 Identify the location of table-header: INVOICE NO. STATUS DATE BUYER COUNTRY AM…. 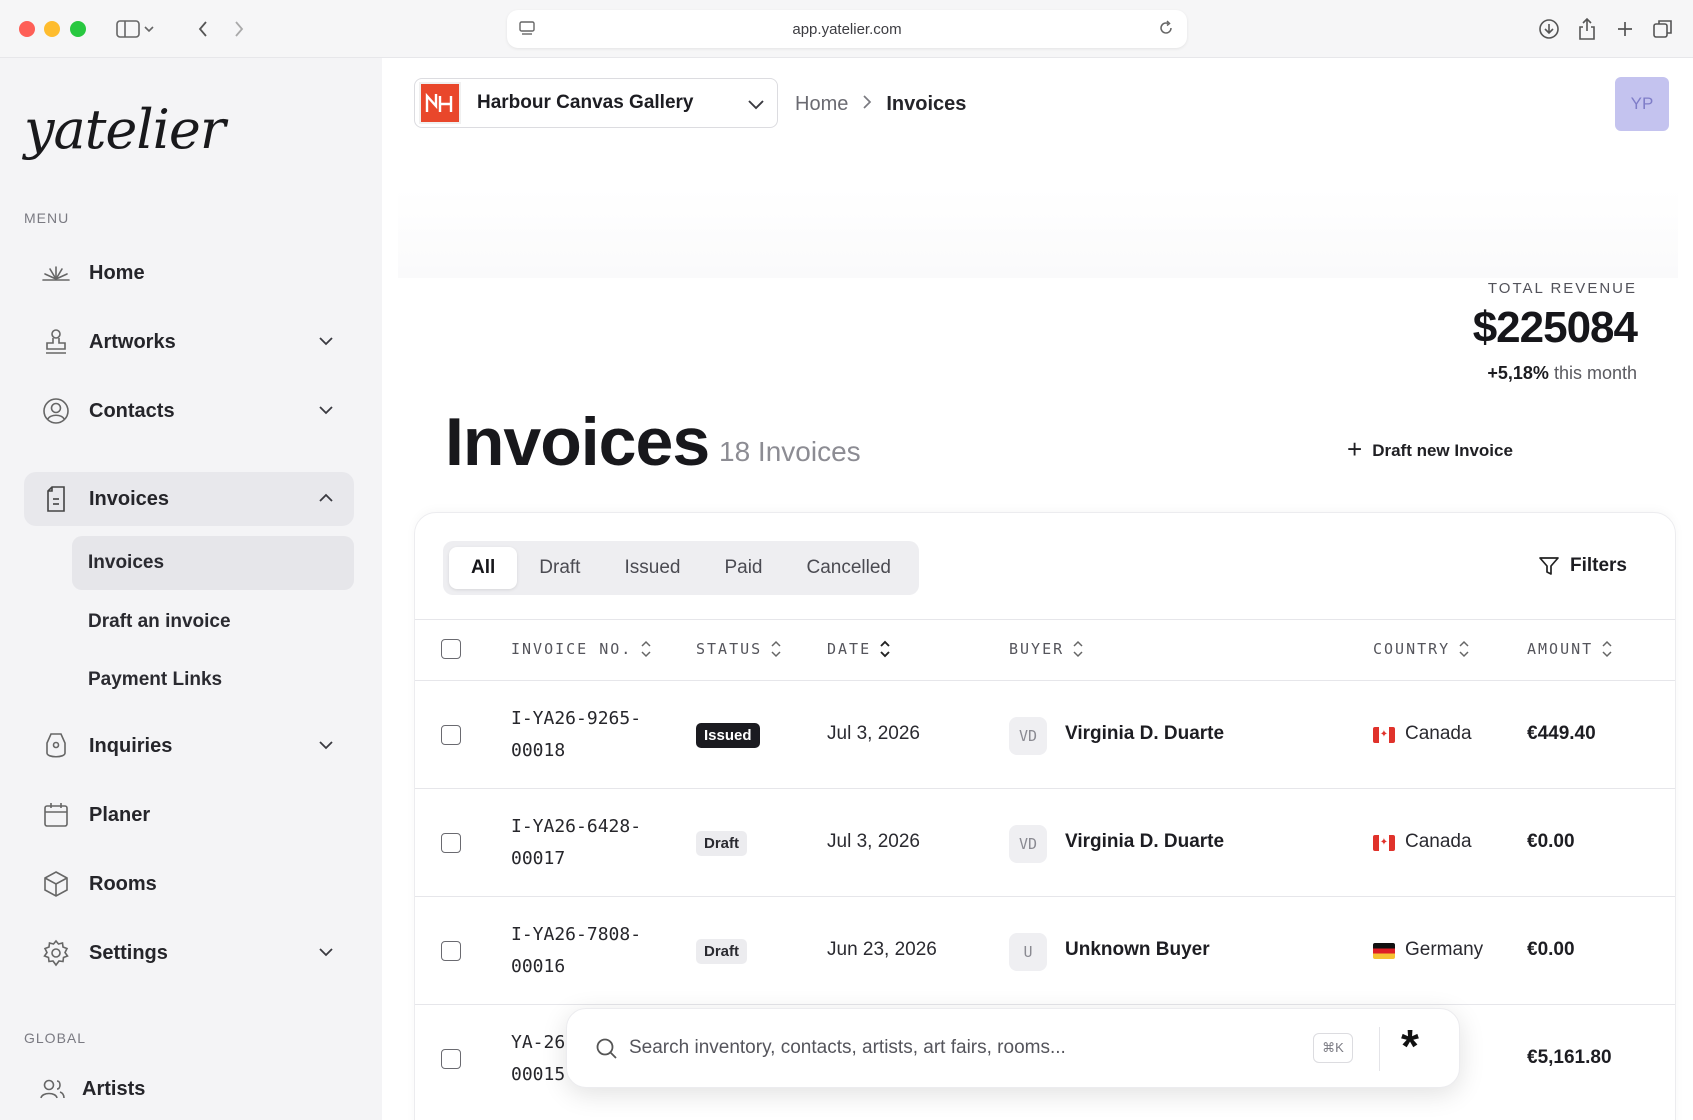
(1045, 650).